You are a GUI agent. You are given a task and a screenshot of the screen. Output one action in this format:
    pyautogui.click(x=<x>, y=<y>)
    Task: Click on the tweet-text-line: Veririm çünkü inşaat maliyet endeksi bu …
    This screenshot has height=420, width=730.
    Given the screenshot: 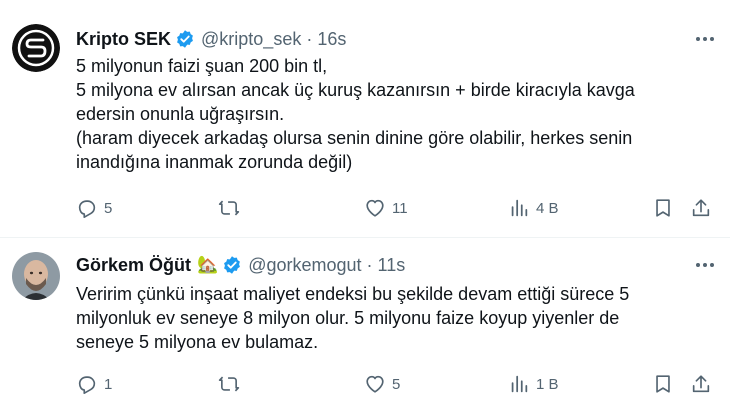 What is the action you would take?
    pyautogui.click(x=353, y=294)
    